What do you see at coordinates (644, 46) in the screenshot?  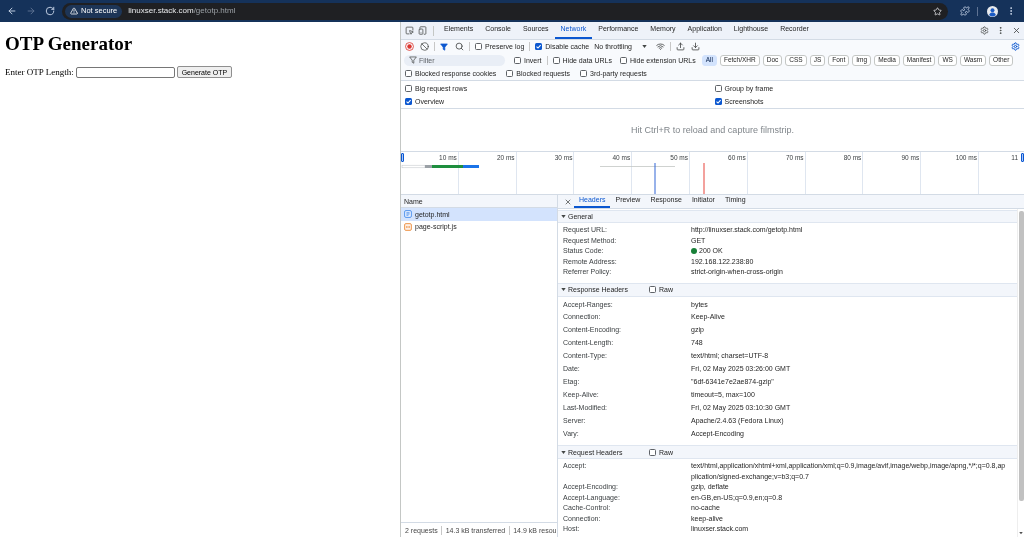 I see `dropdown-caret-icon` at bounding box center [644, 46].